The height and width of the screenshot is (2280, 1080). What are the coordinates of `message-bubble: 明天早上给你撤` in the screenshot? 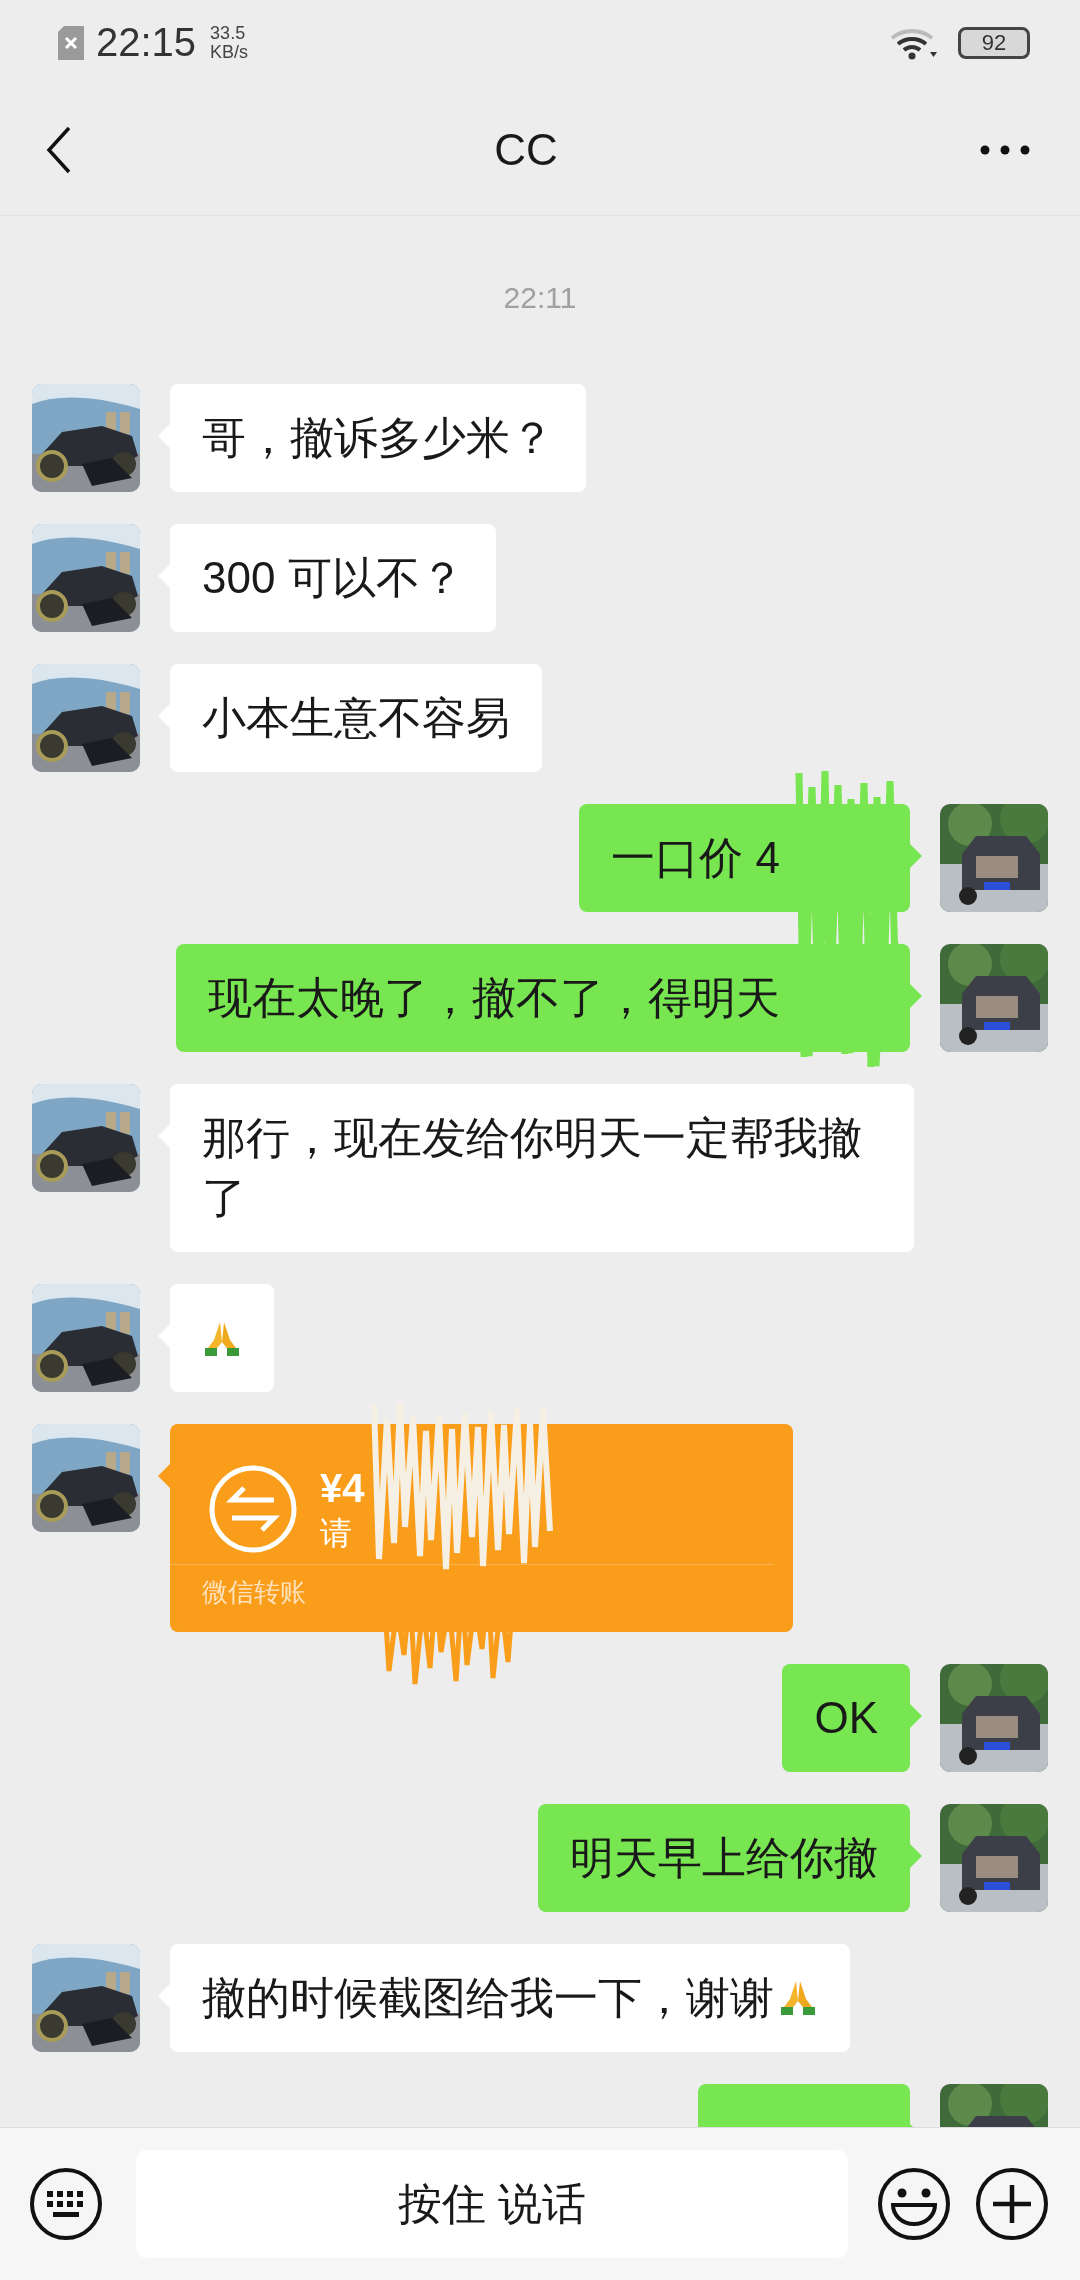 It's located at (724, 1858).